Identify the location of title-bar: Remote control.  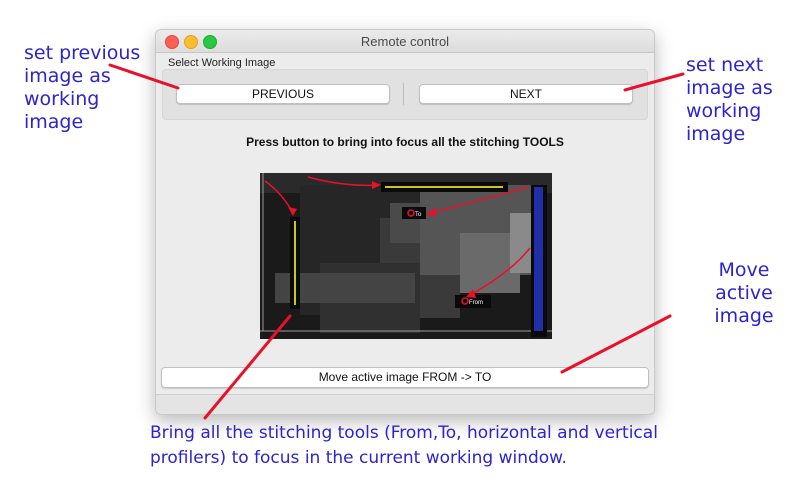
(405, 41).